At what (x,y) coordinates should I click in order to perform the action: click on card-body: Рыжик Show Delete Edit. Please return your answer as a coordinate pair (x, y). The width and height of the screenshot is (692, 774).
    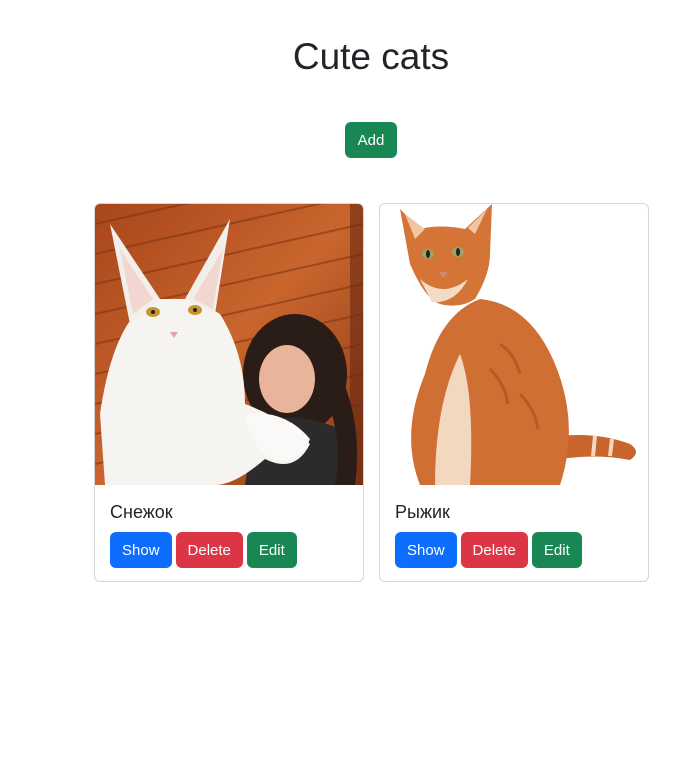
    Looking at the image, I should click on (514, 534).